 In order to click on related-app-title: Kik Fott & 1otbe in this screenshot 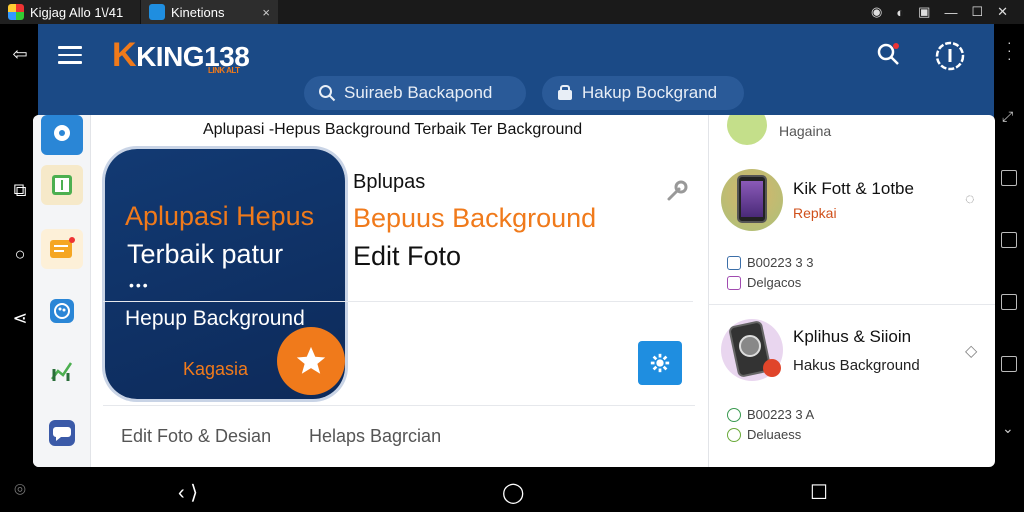, I will do `click(853, 188)`.